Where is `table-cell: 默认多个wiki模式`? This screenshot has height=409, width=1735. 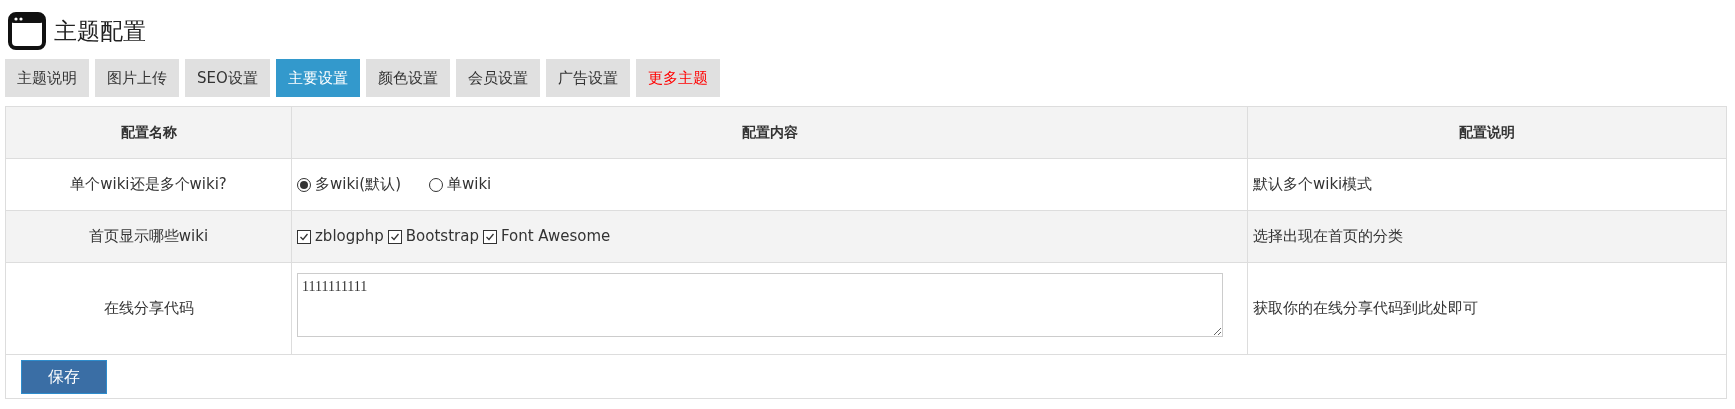
table-cell: 默认多个wiki模式 is located at coordinates (1487, 184).